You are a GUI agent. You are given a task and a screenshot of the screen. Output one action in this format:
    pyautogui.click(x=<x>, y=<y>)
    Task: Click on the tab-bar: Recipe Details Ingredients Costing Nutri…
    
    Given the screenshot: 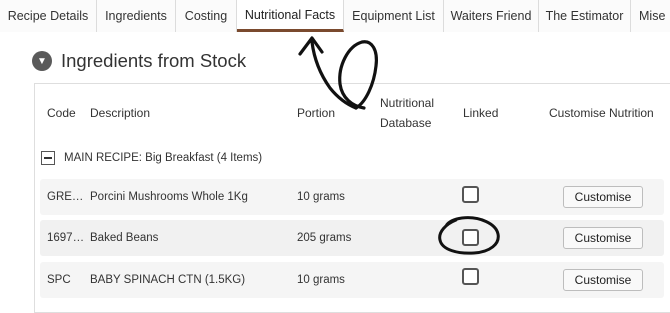 What is the action you would take?
    pyautogui.click(x=335, y=16)
    